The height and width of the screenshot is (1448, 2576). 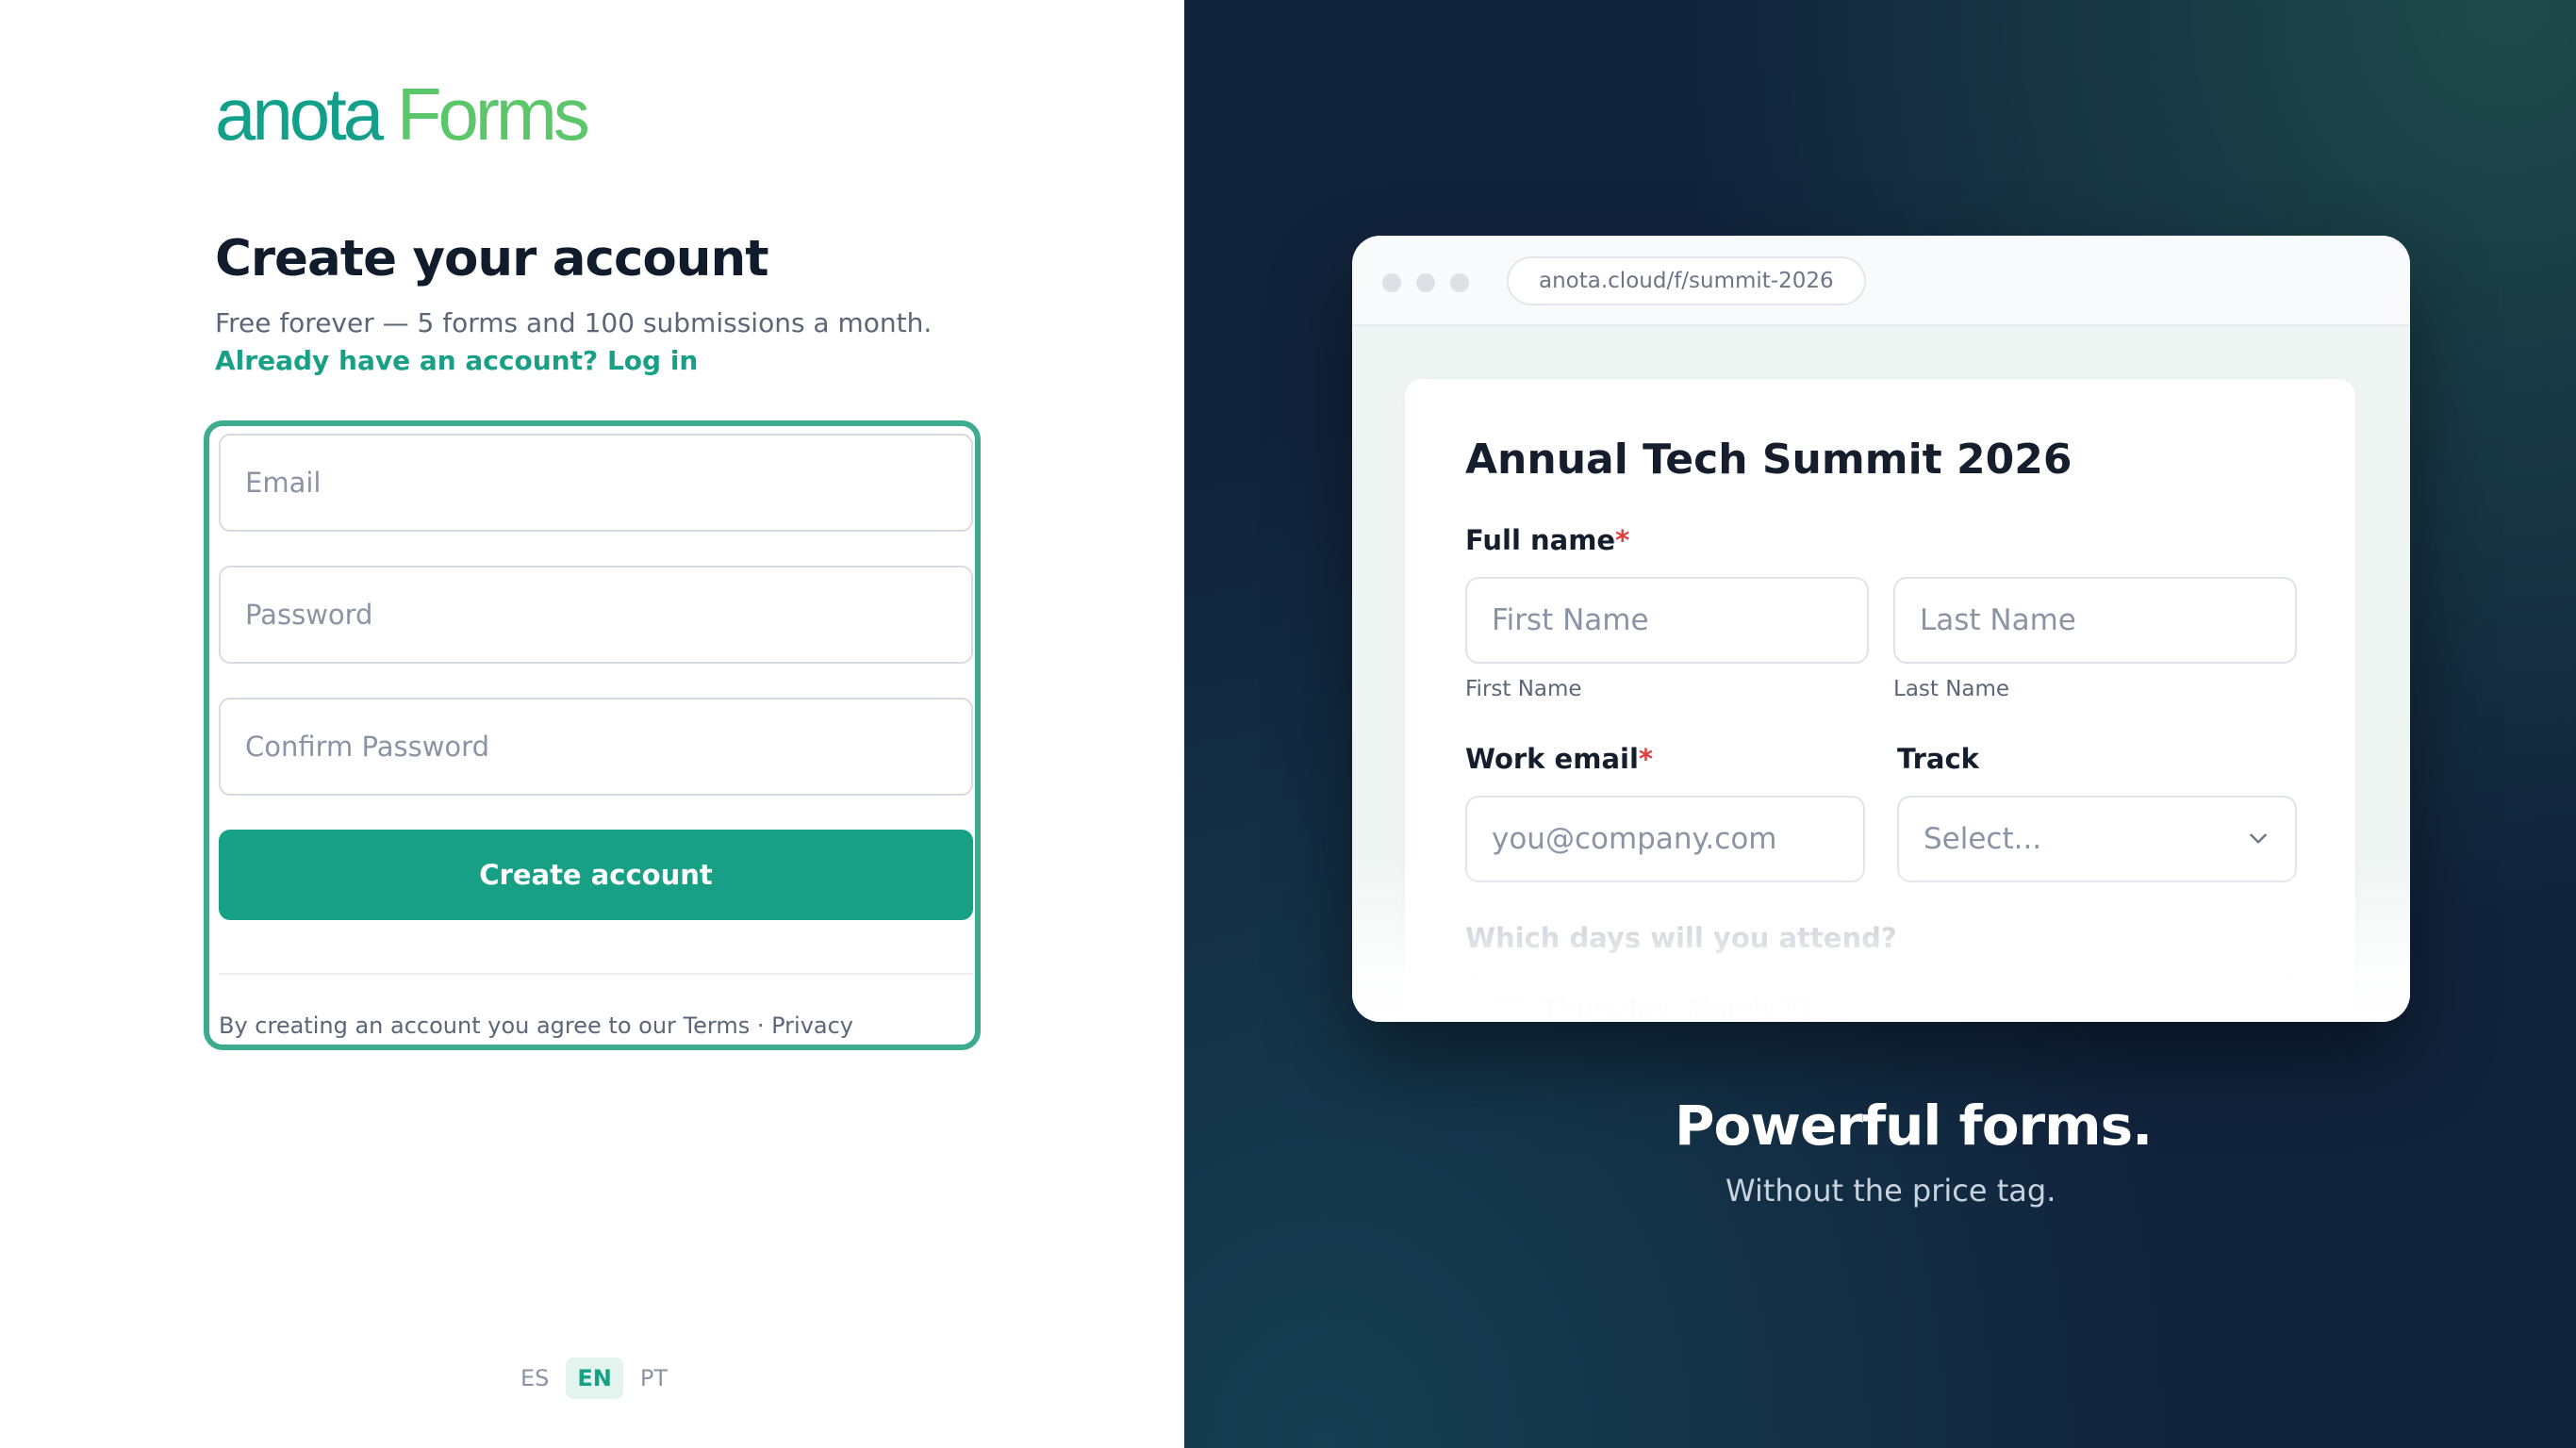 I want to click on last-name-sublabel: Last Name, so click(x=1951, y=689).